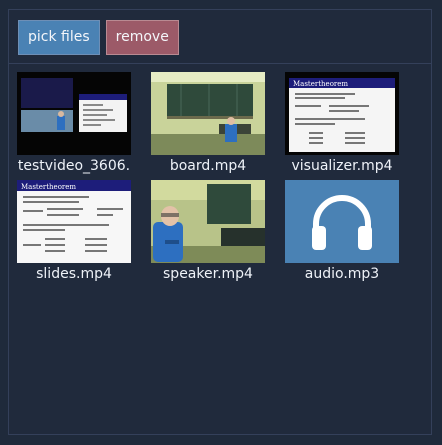 This screenshot has height=445, width=442. I want to click on file-tile-testvideo: testvideo_3606., so click(74, 124).